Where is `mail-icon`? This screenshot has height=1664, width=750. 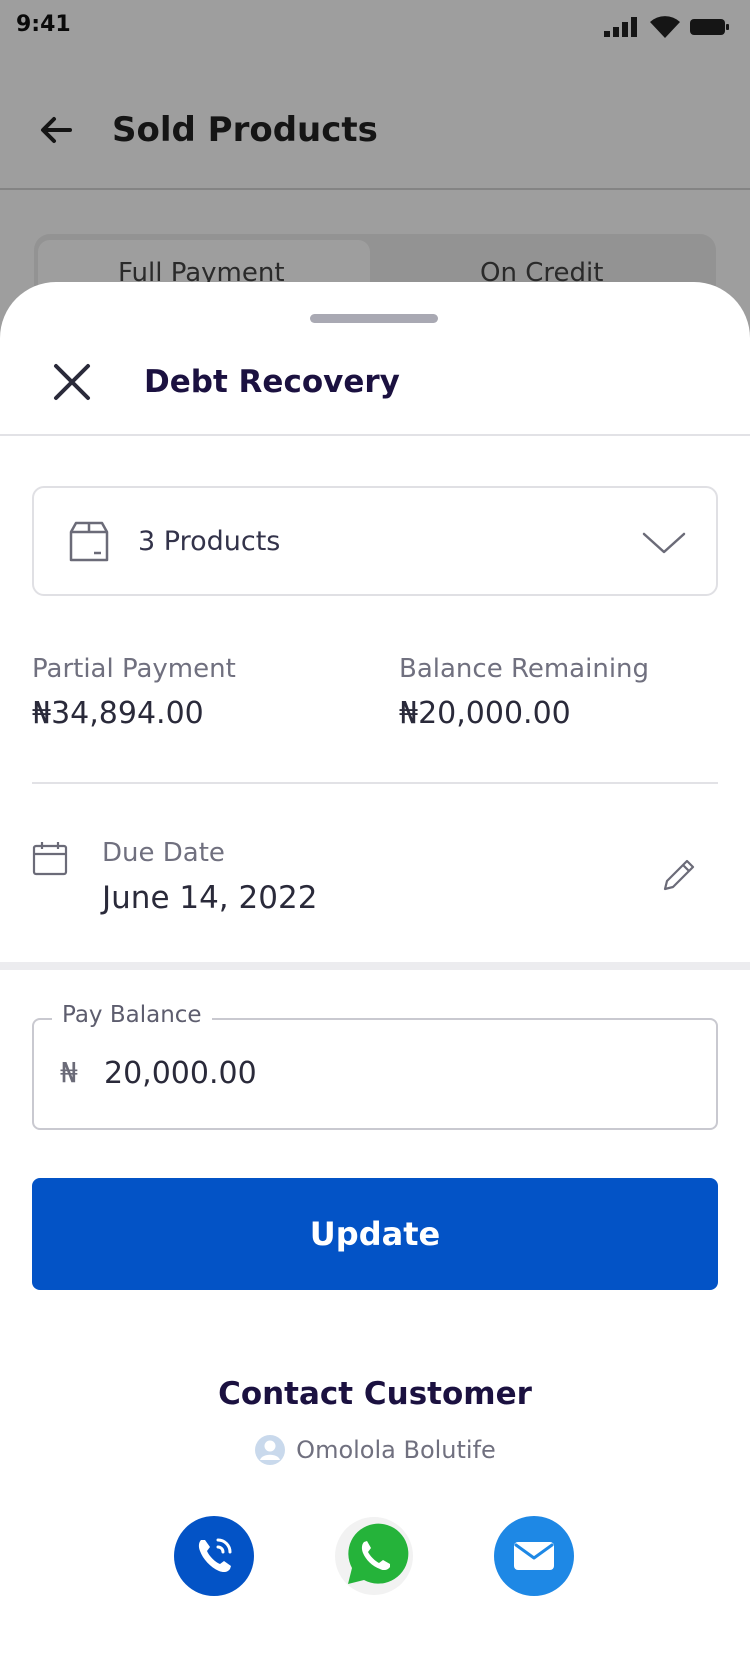
mail-icon is located at coordinates (534, 1556).